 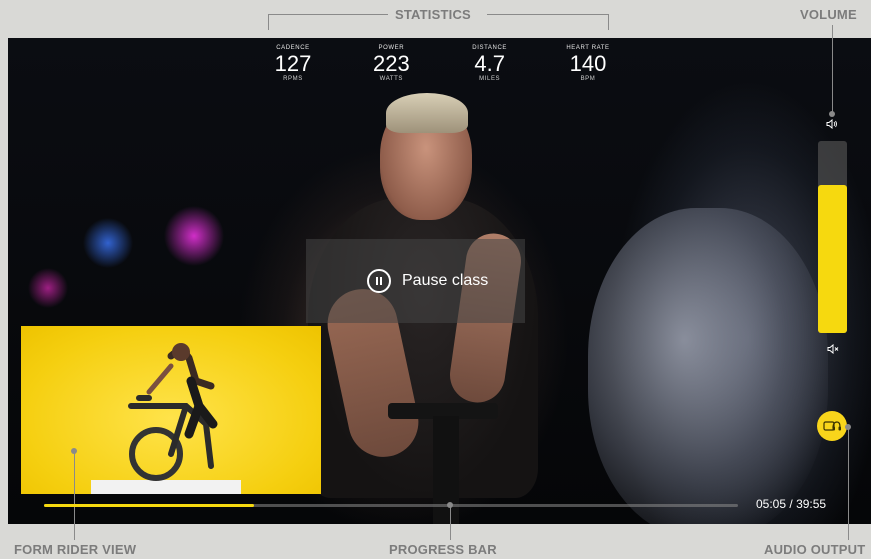 I want to click on speaker-icon, so click(x=832, y=124).